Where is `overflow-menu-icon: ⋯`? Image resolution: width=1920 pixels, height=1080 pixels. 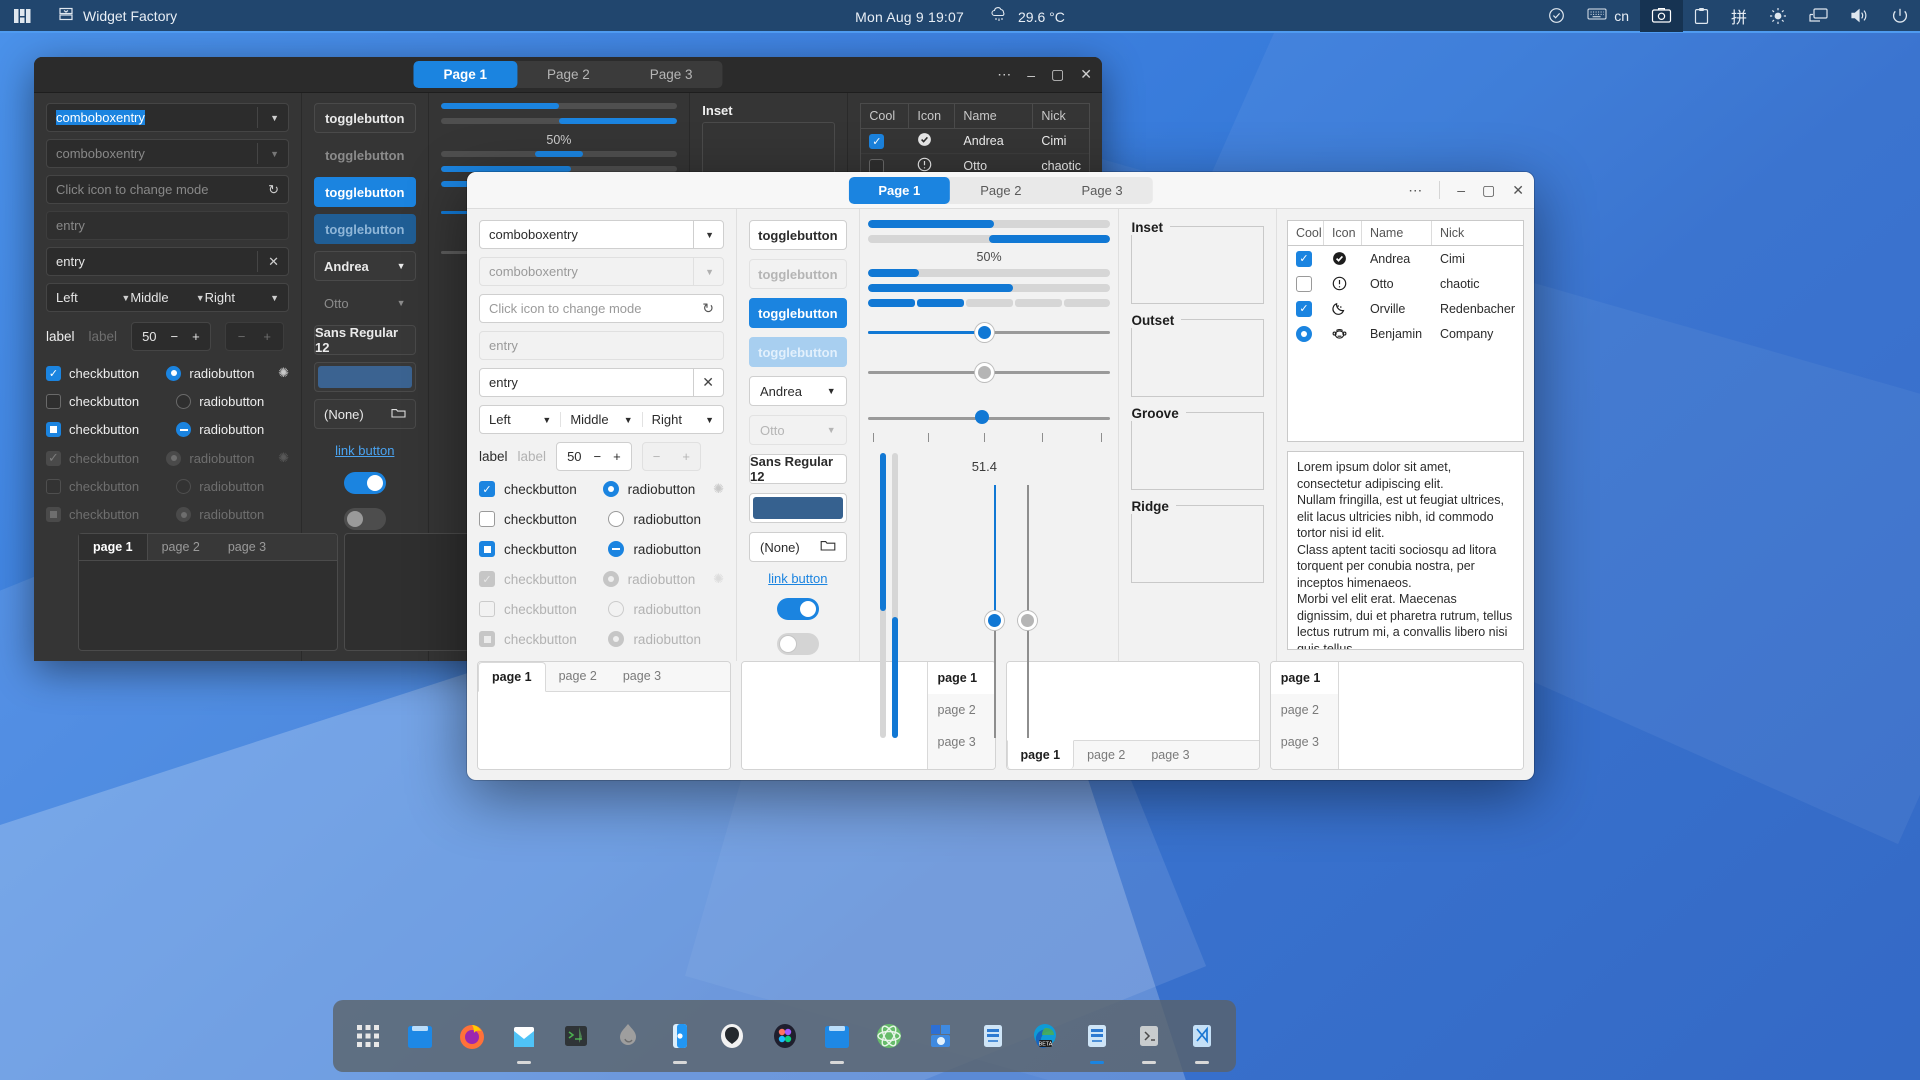 overflow-menu-icon: ⋯ is located at coordinates (1415, 190).